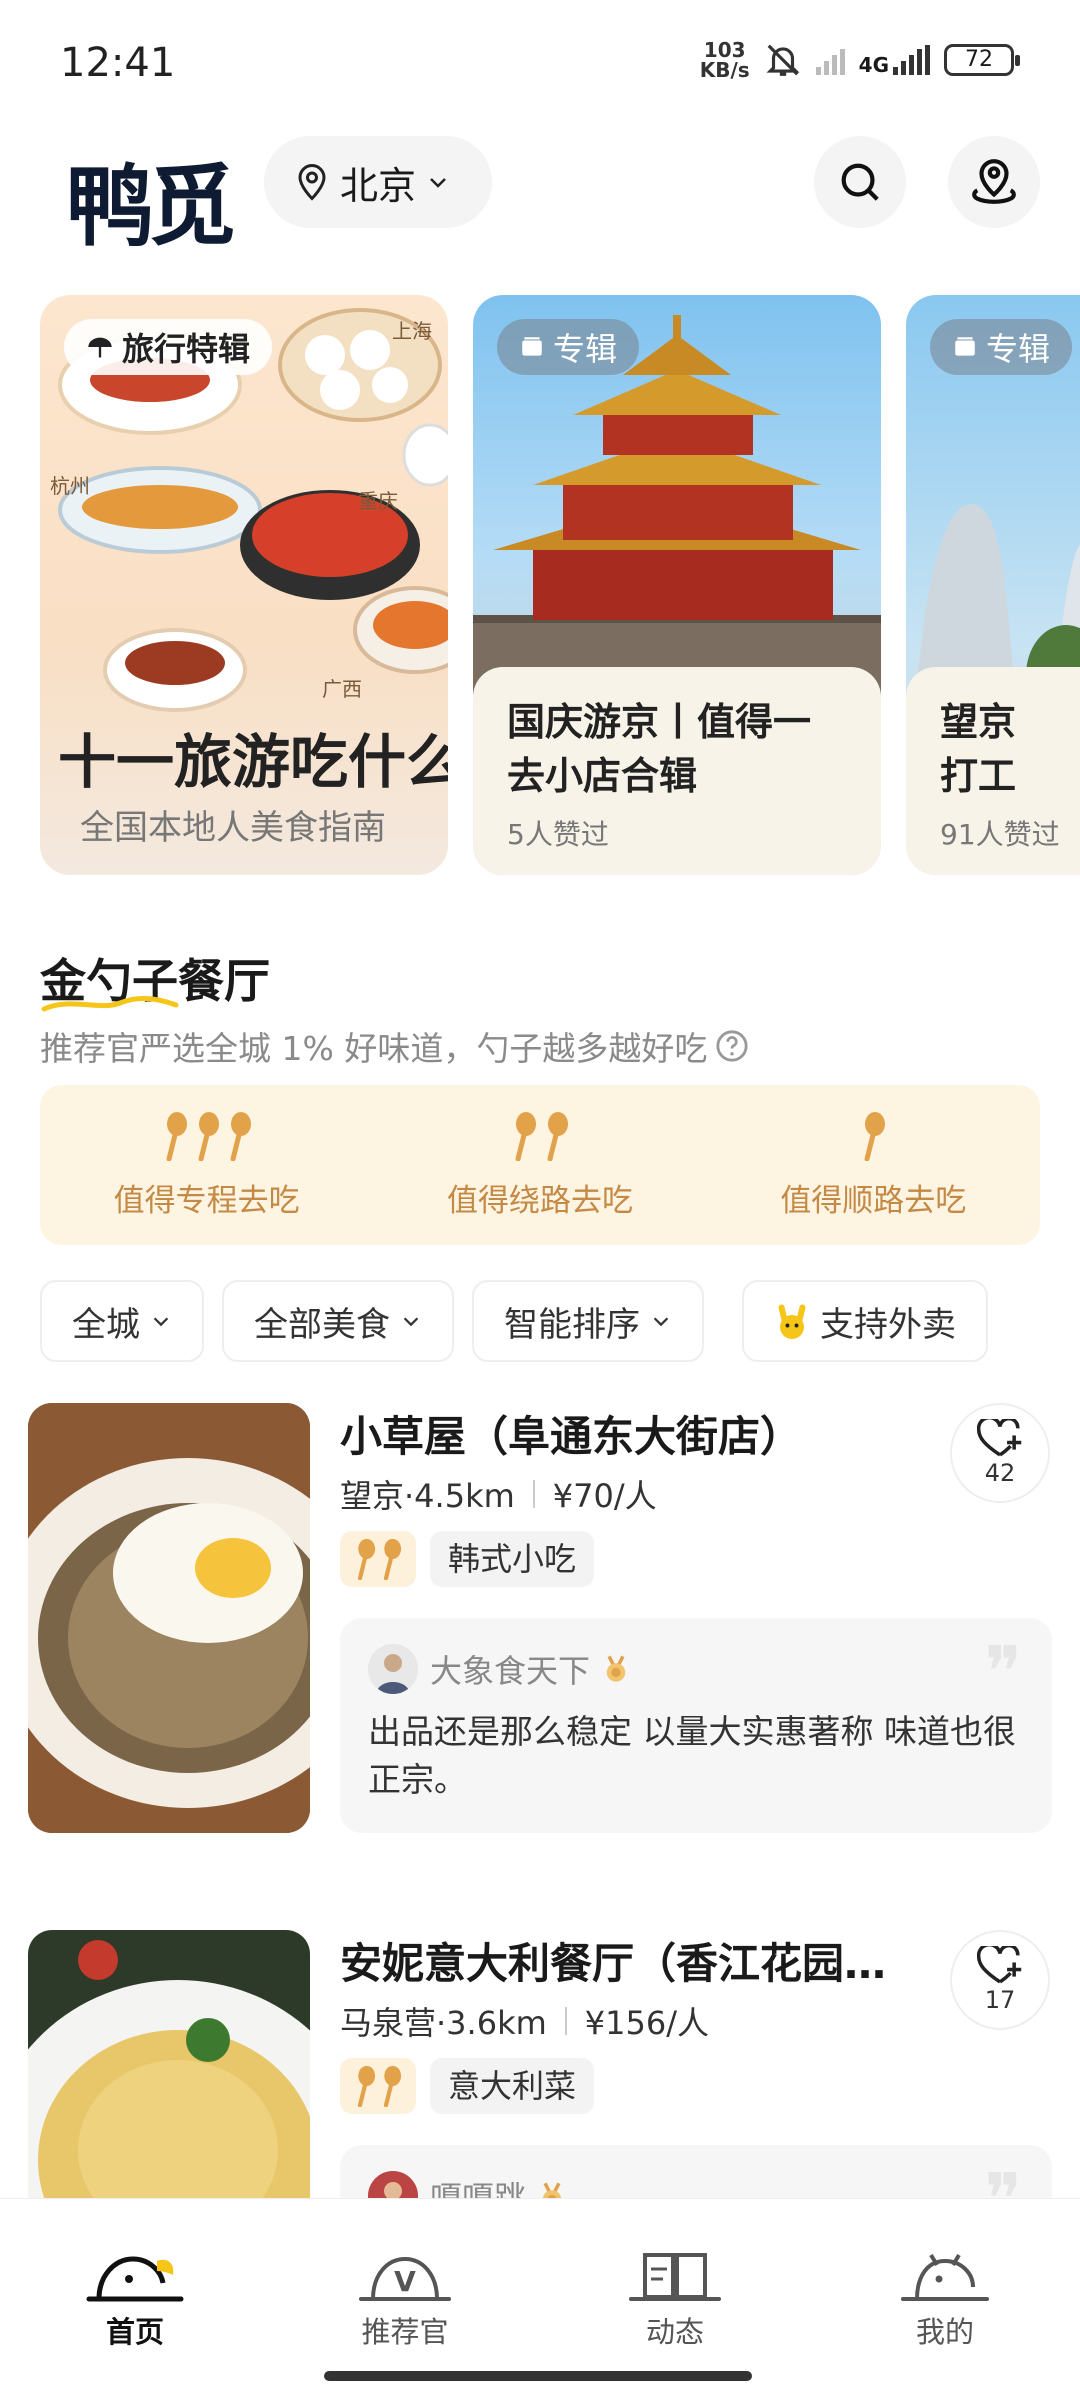  Describe the element at coordinates (675, 2299) in the screenshot. I see `nav-feed: 动态` at that location.